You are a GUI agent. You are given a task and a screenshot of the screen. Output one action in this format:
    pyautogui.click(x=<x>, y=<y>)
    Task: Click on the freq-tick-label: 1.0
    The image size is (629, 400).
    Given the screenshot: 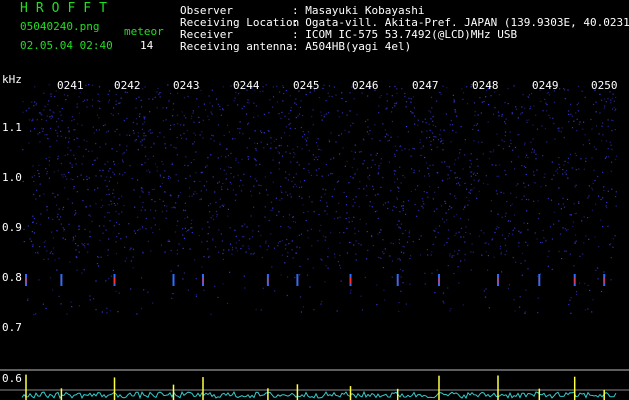 What is the action you would take?
    pyautogui.click(x=12, y=177)
    